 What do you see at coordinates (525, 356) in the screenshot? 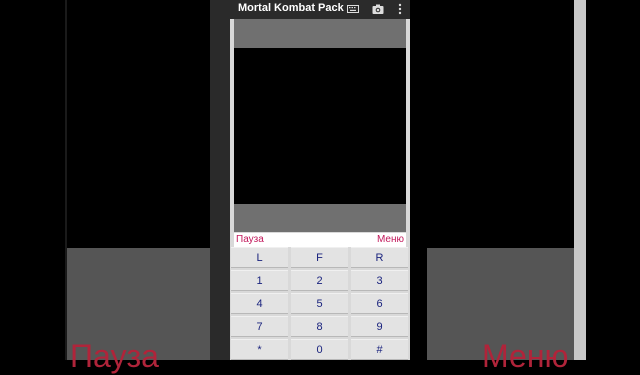
I see `background-menu-label: Меню` at bounding box center [525, 356].